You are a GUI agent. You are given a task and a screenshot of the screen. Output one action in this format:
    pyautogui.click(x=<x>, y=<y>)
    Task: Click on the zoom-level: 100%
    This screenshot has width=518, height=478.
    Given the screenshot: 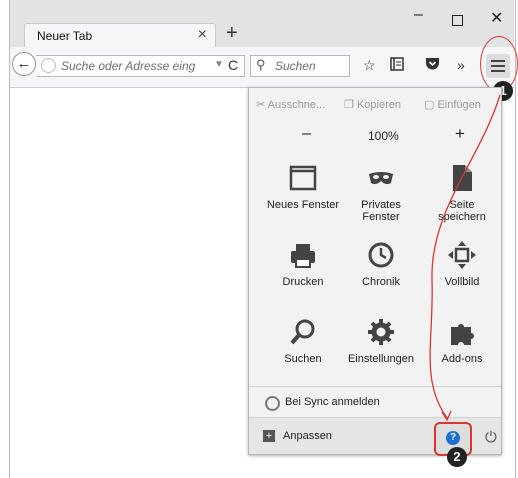 What is the action you would take?
    pyautogui.click(x=383, y=136)
    